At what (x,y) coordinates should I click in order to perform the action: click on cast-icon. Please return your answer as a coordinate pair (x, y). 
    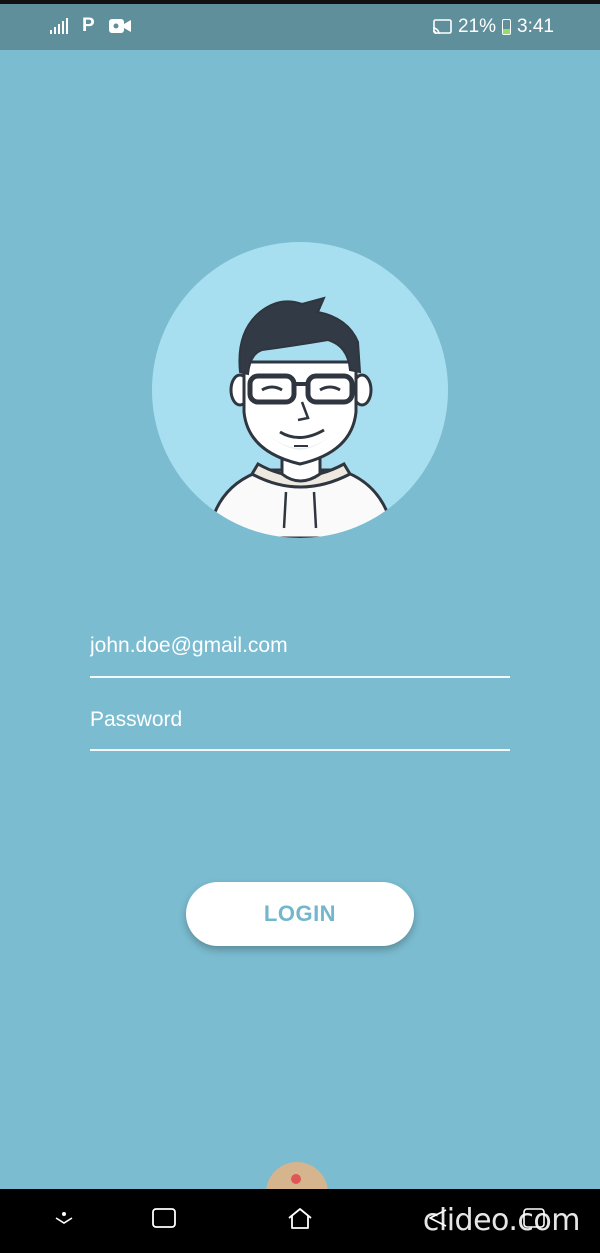
    Looking at the image, I should click on (442, 27).